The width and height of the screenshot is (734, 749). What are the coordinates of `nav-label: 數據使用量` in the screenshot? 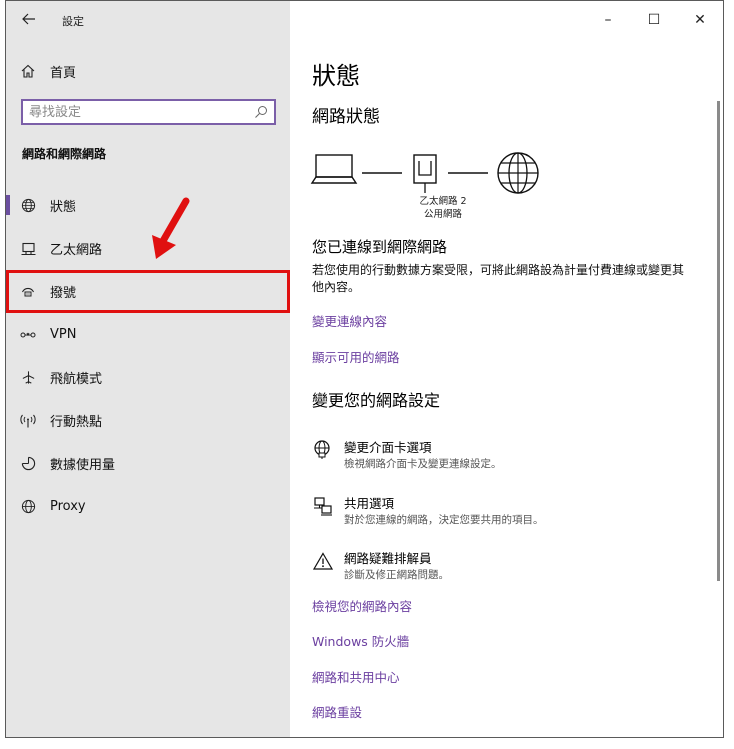 It's located at (83, 465).